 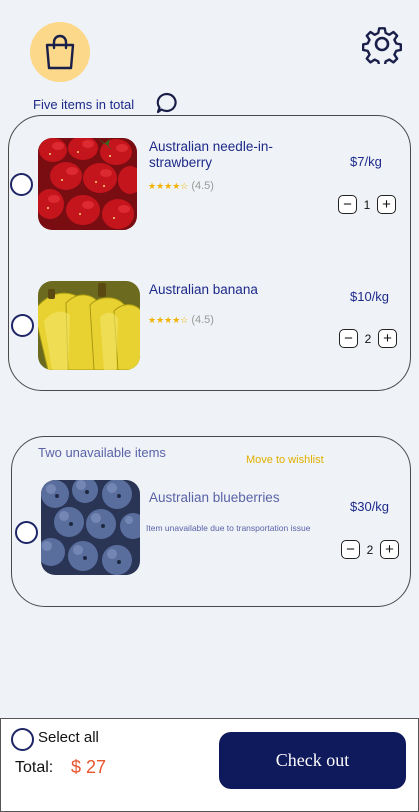 I want to click on shopping-bag-icon, so click(x=60, y=52).